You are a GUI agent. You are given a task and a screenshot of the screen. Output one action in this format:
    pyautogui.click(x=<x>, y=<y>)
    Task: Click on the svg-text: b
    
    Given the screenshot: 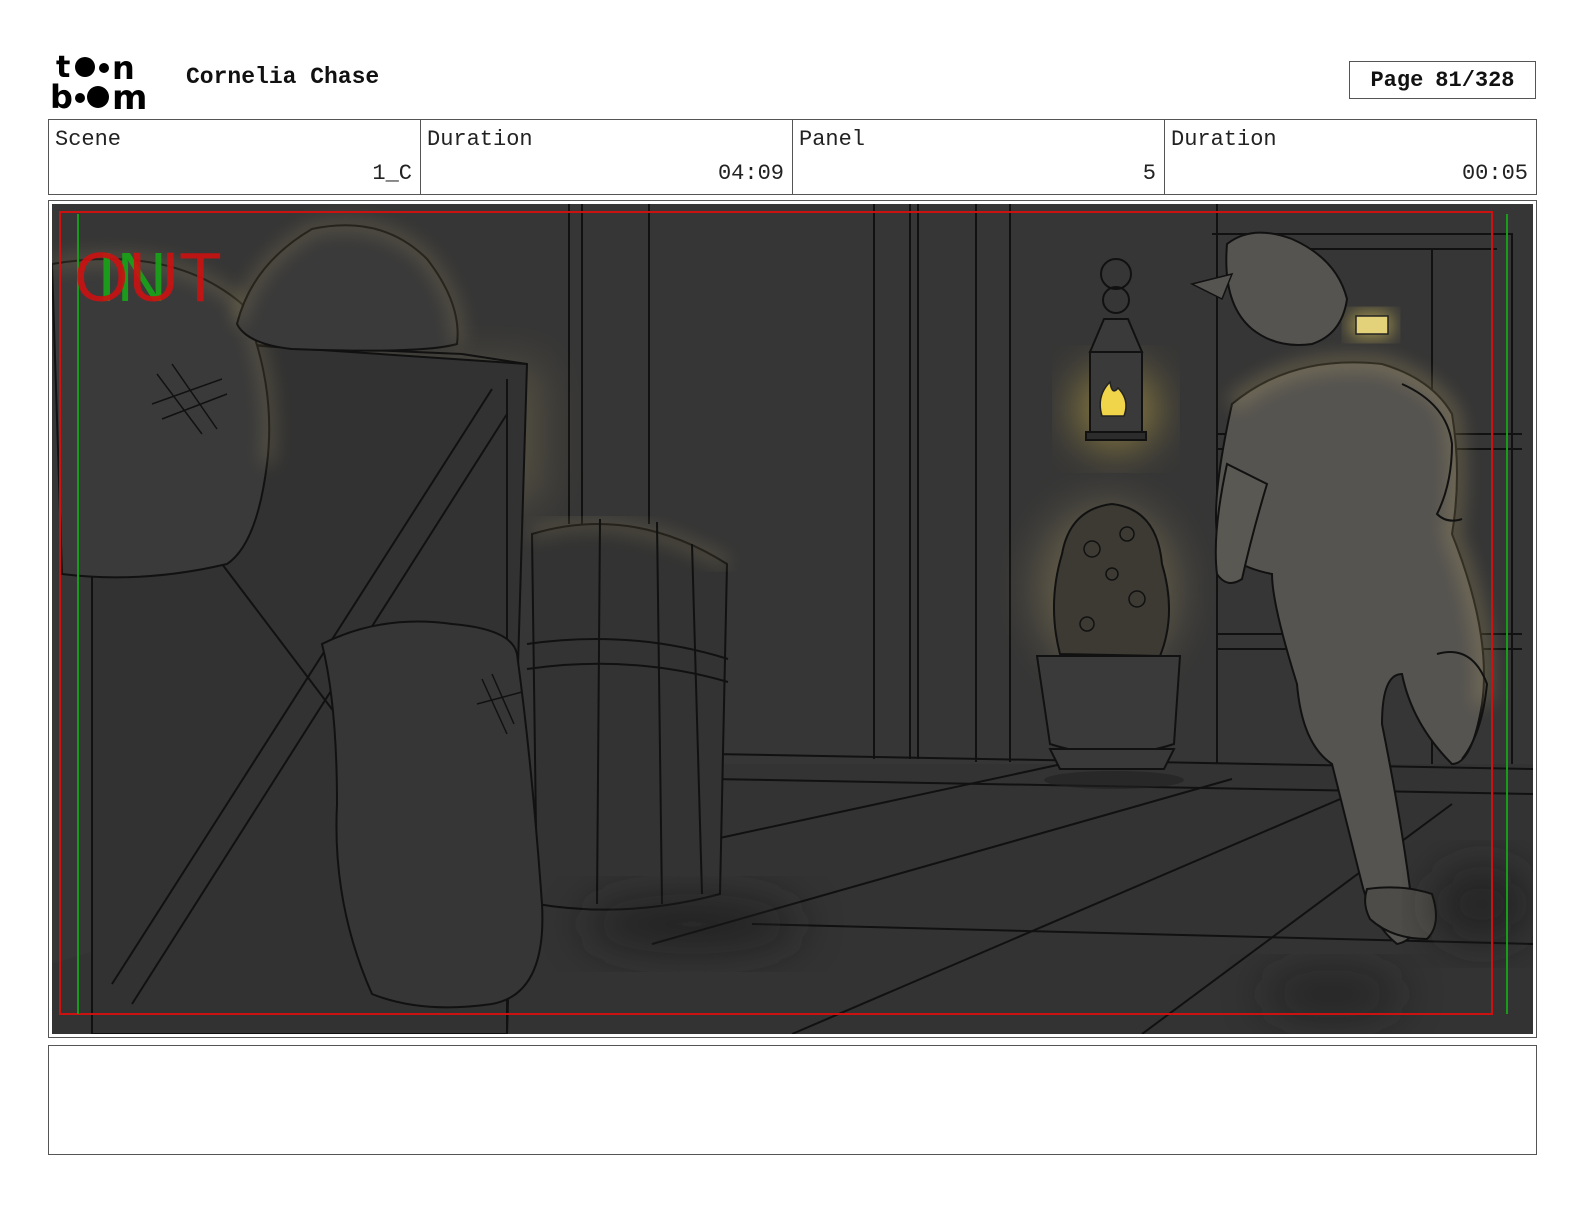 What is the action you would take?
    pyautogui.click(x=61, y=95)
    